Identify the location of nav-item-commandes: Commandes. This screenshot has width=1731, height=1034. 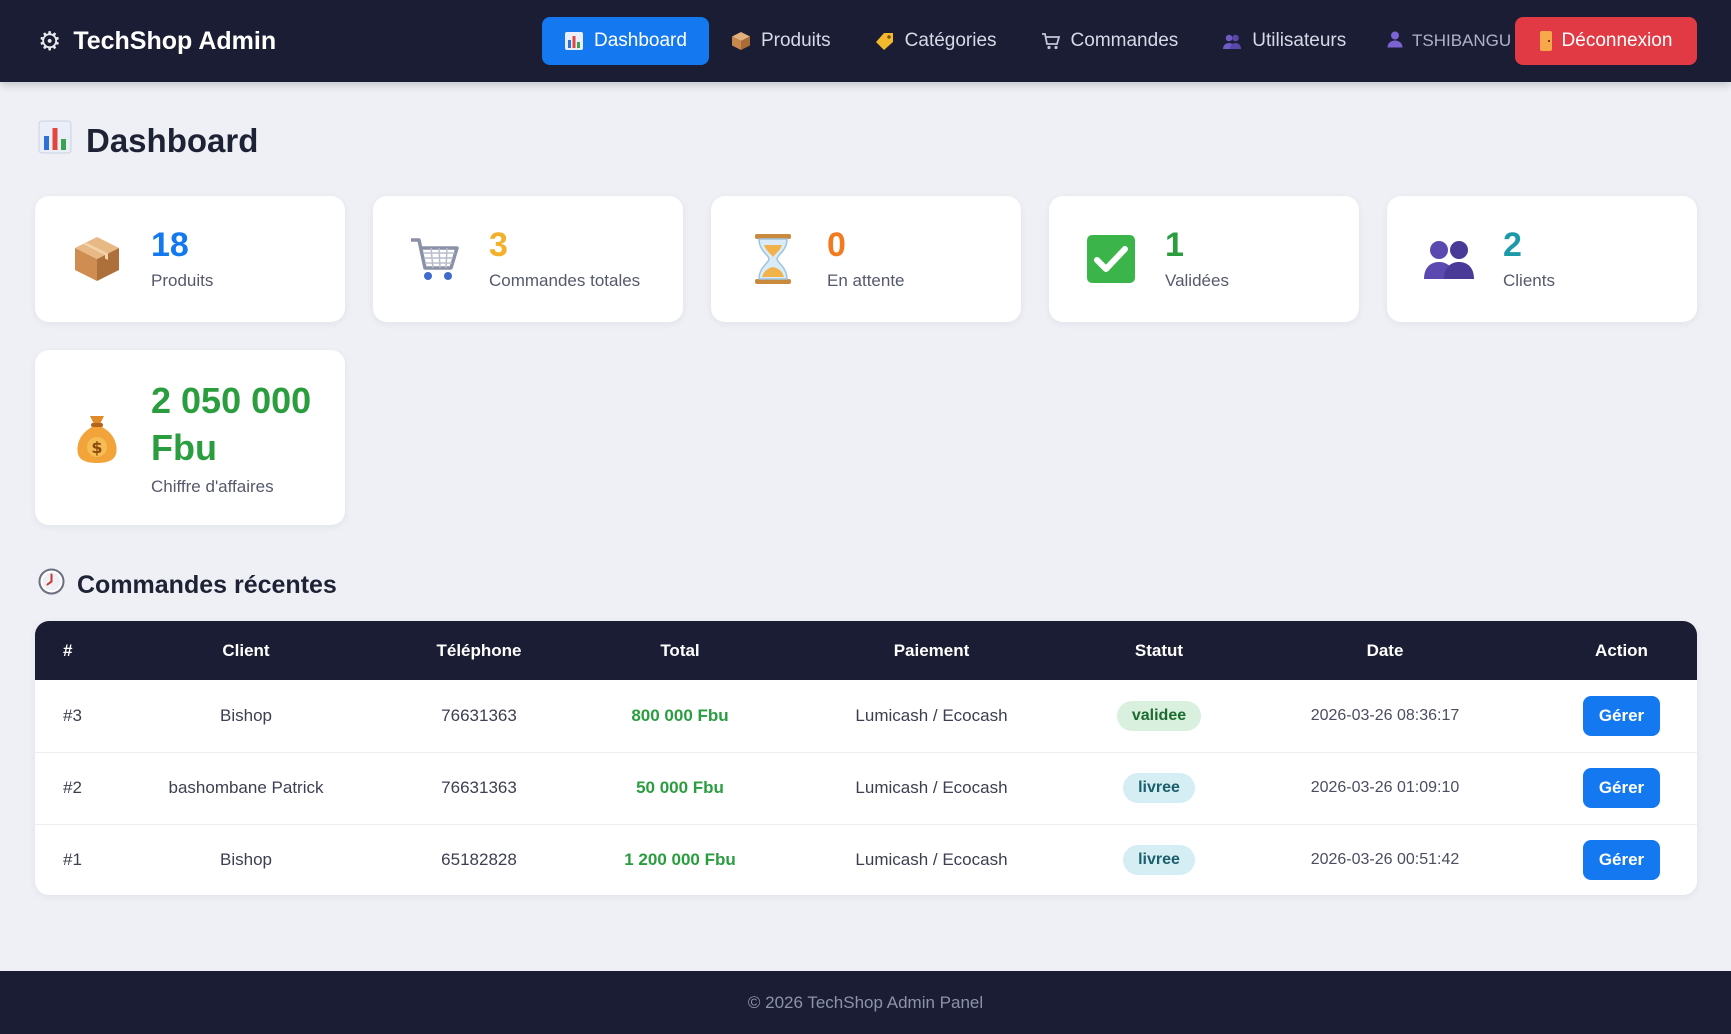
(1110, 41).